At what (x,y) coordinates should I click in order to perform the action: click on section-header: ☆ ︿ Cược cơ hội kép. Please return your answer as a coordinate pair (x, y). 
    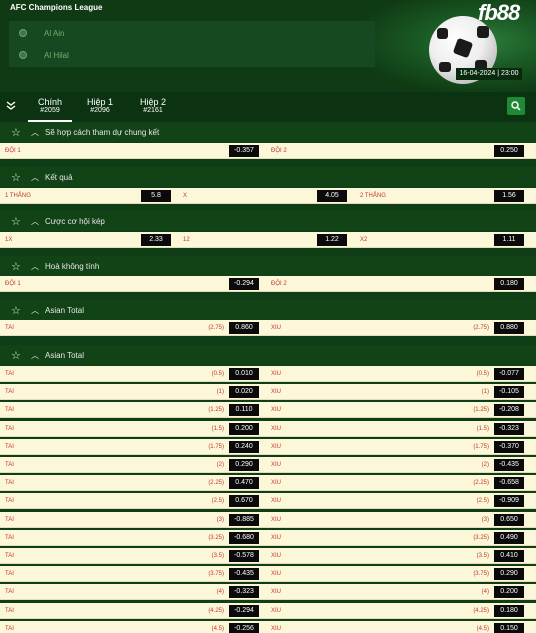
    Looking at the image, I should click on (268, 221).